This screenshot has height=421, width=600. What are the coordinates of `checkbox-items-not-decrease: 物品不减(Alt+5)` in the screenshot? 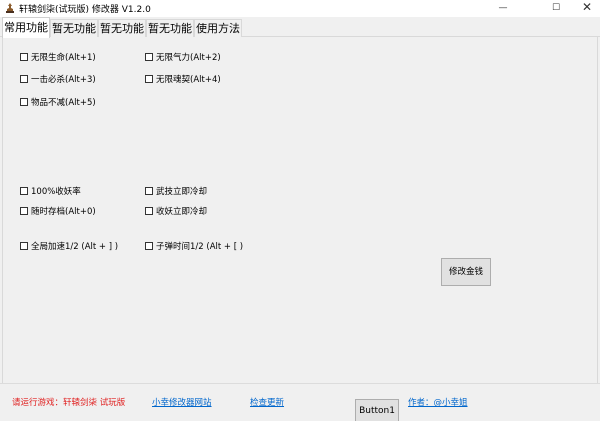 It's located at (58, 102).